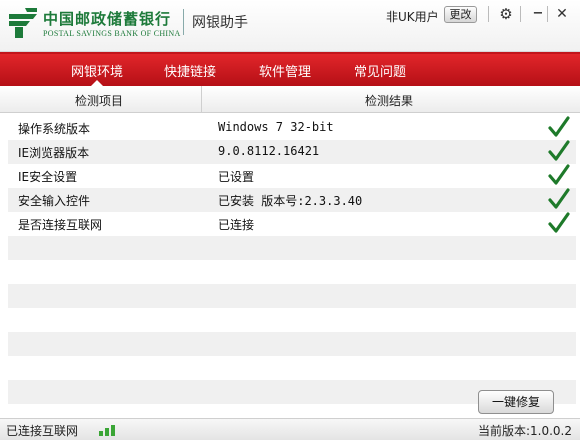 The image size is (580, 440). Describe the element at coordinates (538, 14) in the screenshot. I see `minimize-icon: −` at that location.